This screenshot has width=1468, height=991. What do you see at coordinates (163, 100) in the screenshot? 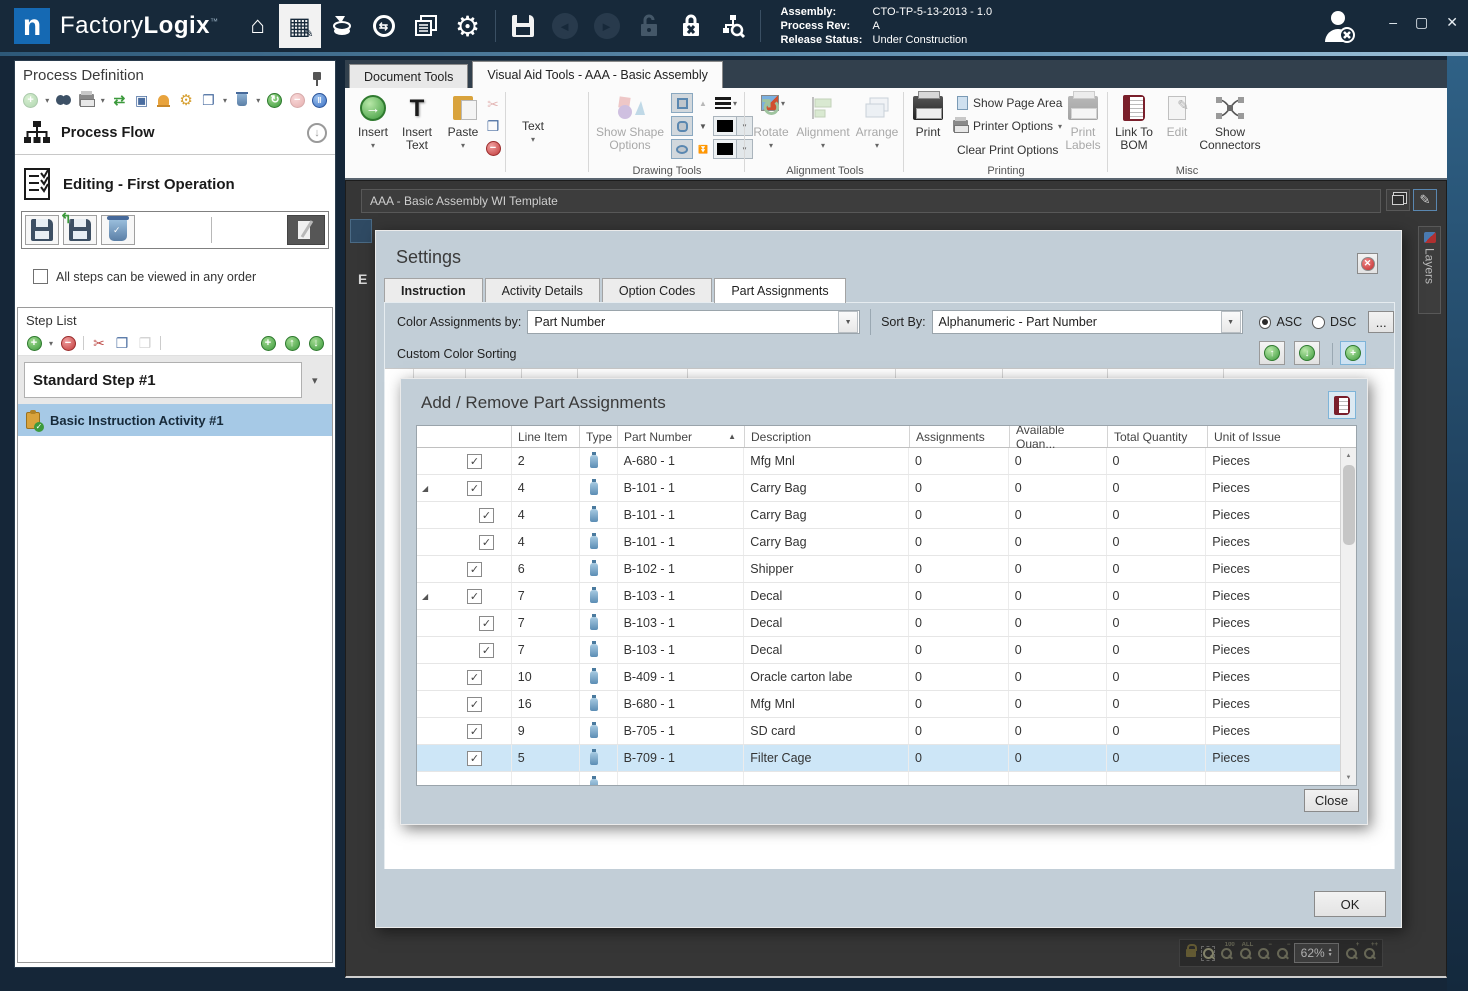
I see `alert-bell-icon` at bounding box center [163, 100].